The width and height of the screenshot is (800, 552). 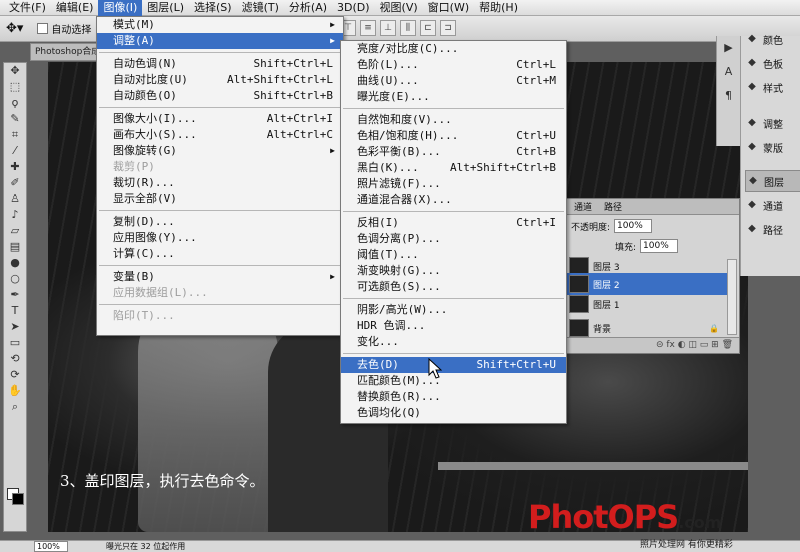 What do you see at coordinates (15, 327) in the screenshot?
I see `path-select-icon: ➤` at bounding box center [15, 327].